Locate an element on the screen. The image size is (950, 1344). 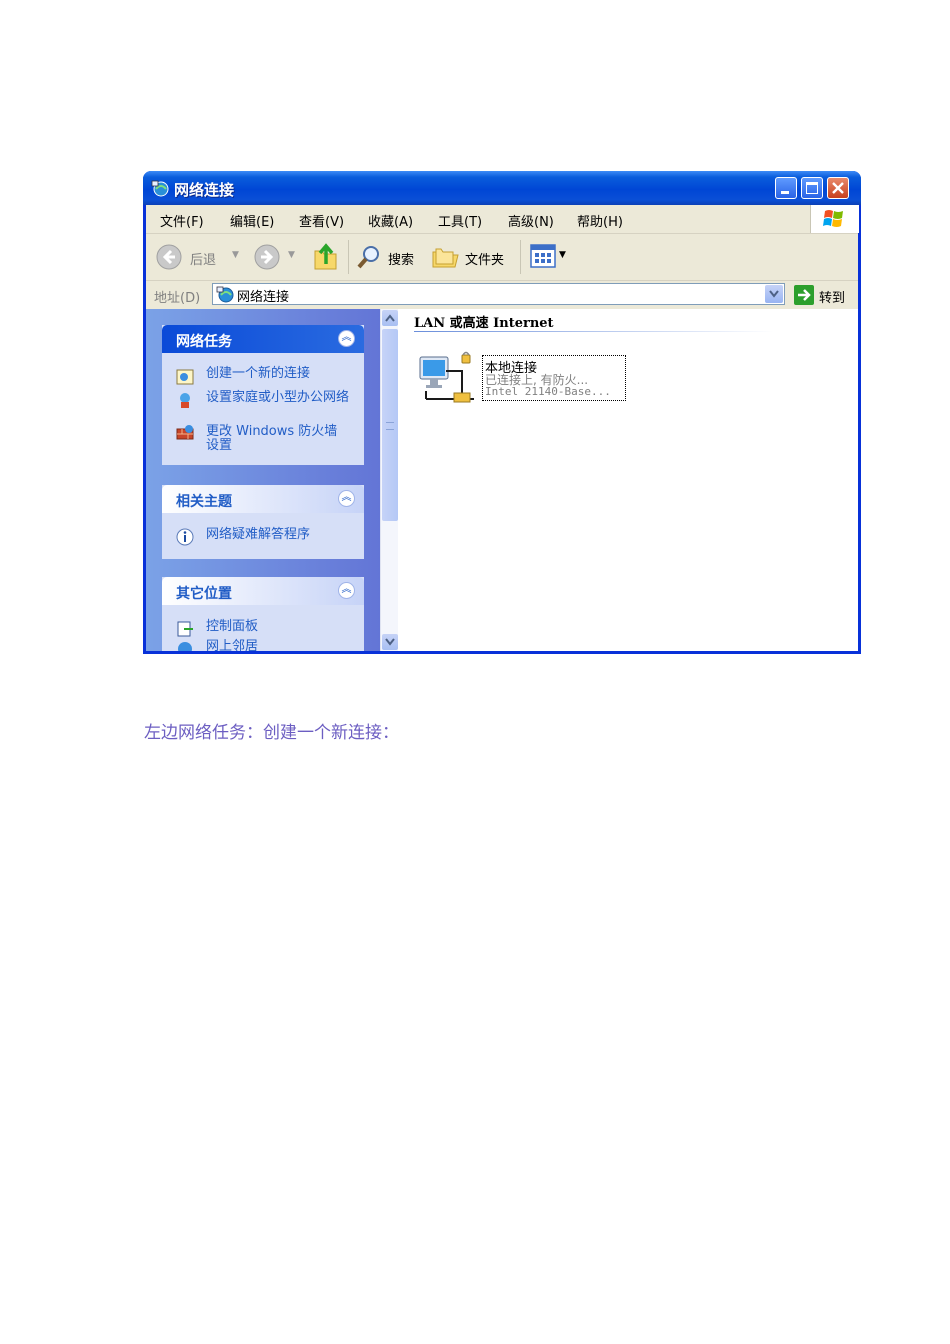
menu-view: 查看(V) is located at coordinates (321, 220).